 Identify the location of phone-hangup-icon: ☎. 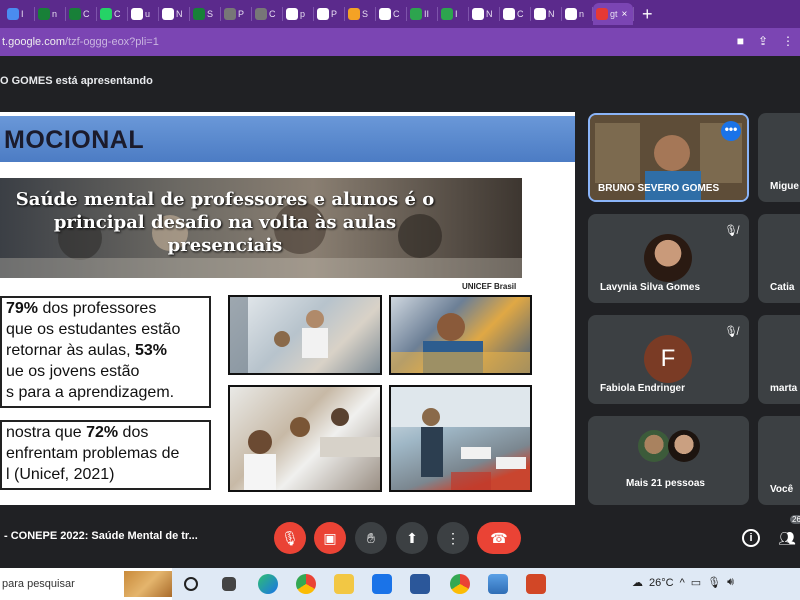
(499, 538).